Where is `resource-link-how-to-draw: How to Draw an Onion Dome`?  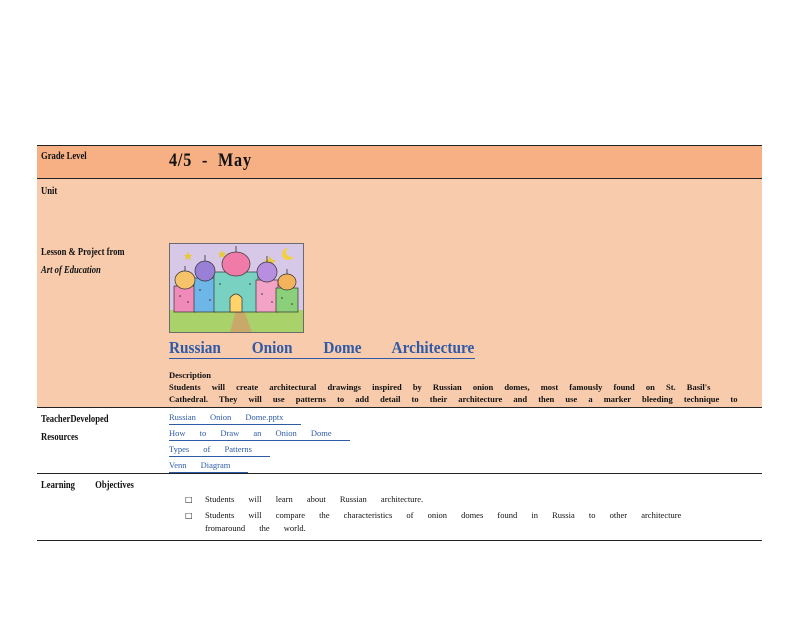
resource-link-how-to-draw: How to Draw an Onion Dome is located at coordinates (259, 434).